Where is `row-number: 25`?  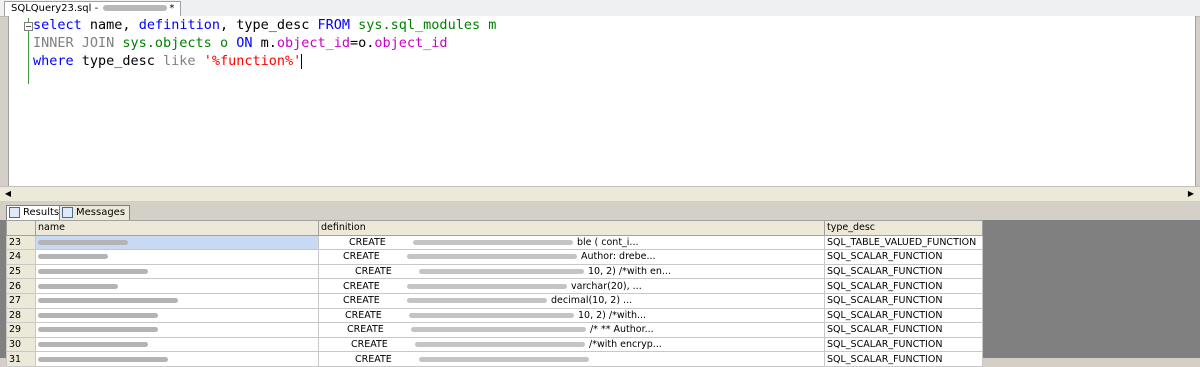 row-number: 25 is located at coordinates (21, 271).